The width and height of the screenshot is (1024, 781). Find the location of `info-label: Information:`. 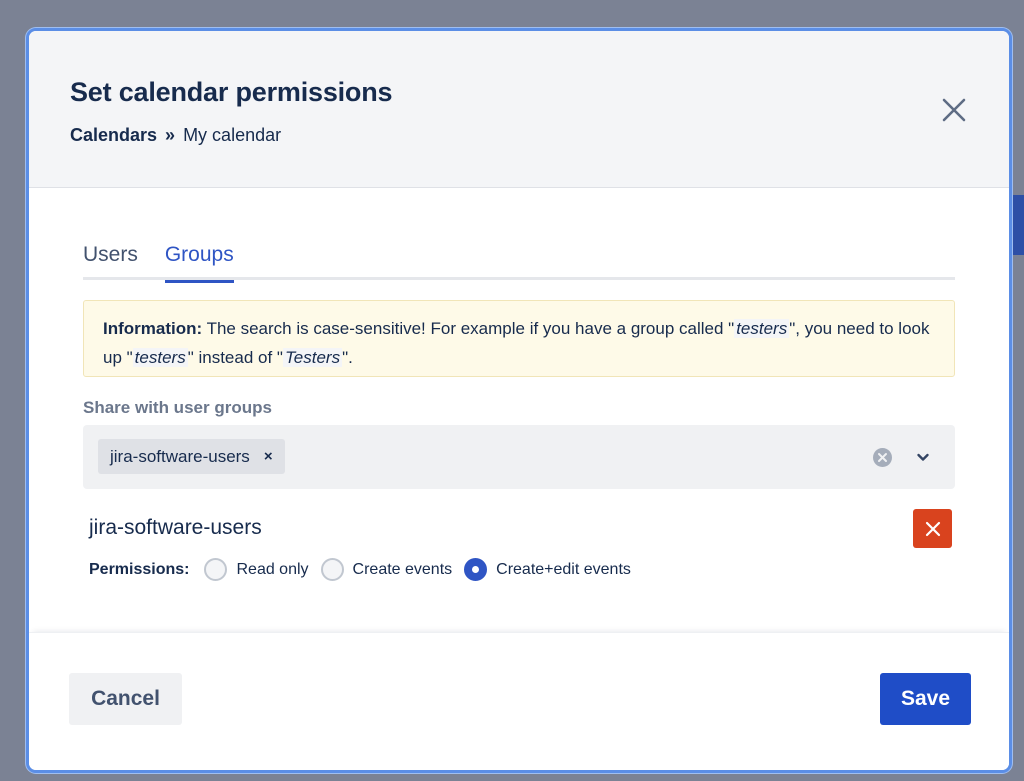

info-label: Information: is located at coordinates (153, 328).